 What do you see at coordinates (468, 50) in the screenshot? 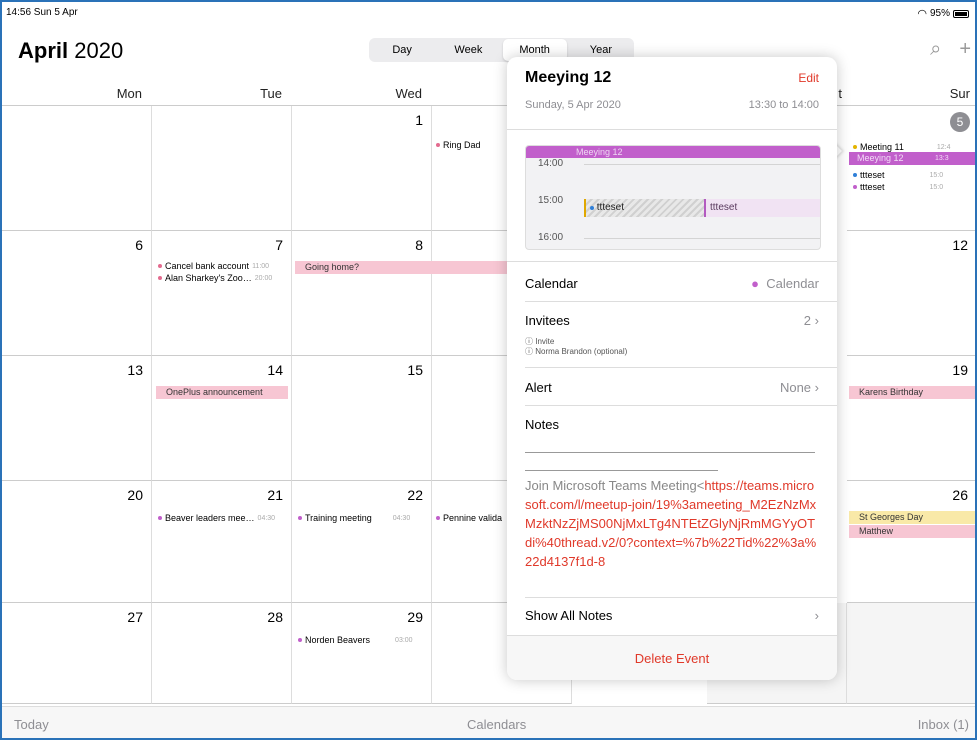
I see `tab-week: Week` at bounding box center [468, 50].